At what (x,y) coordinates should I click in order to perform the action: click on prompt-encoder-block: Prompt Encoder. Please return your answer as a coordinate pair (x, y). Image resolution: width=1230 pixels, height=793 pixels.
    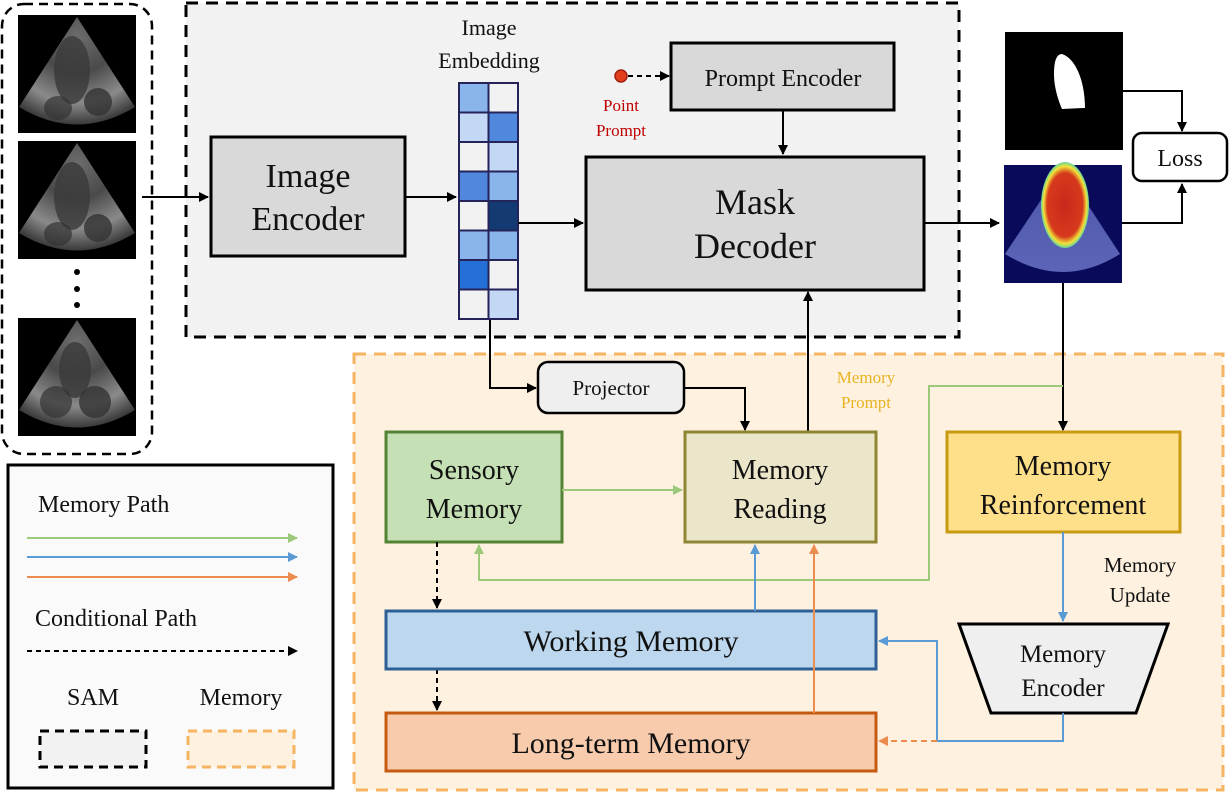
    Looking at the image, I should click on (782, 76).